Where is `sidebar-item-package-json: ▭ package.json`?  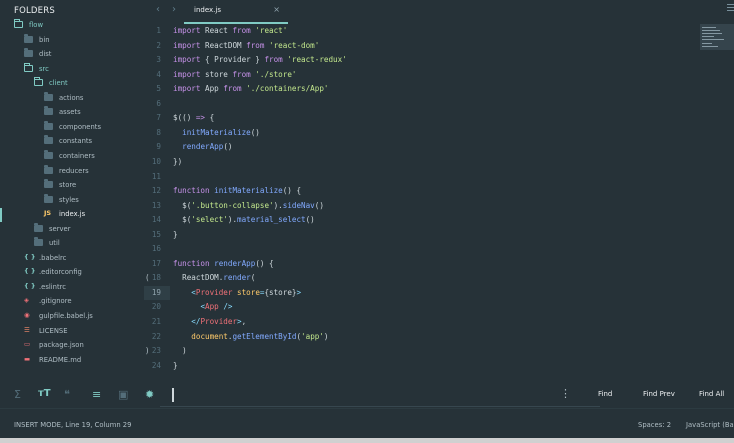 sidebar-item-package-json: ▭ package.json is located at coordinates (68, 346).